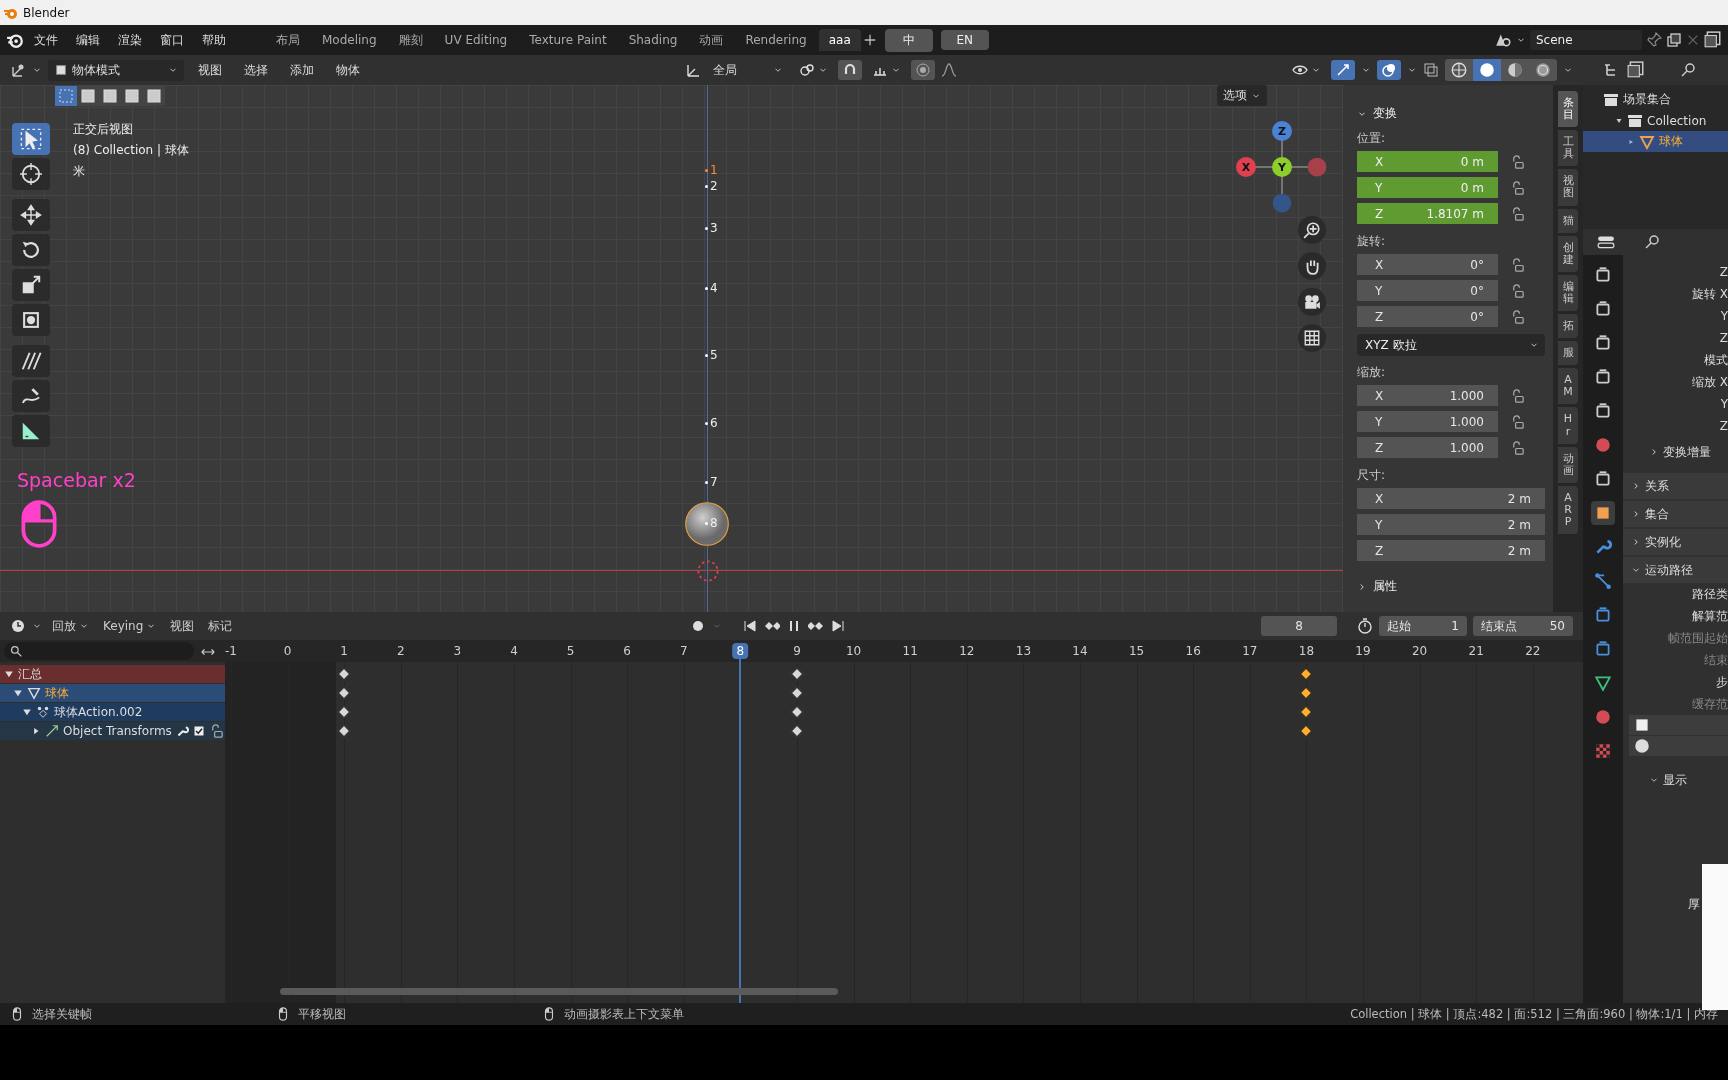 This screenshot has width=1728, height=1080. Describe the element at coordinates (1365, 626) in the screenshot. I see `stopwatch-icon` at that location.